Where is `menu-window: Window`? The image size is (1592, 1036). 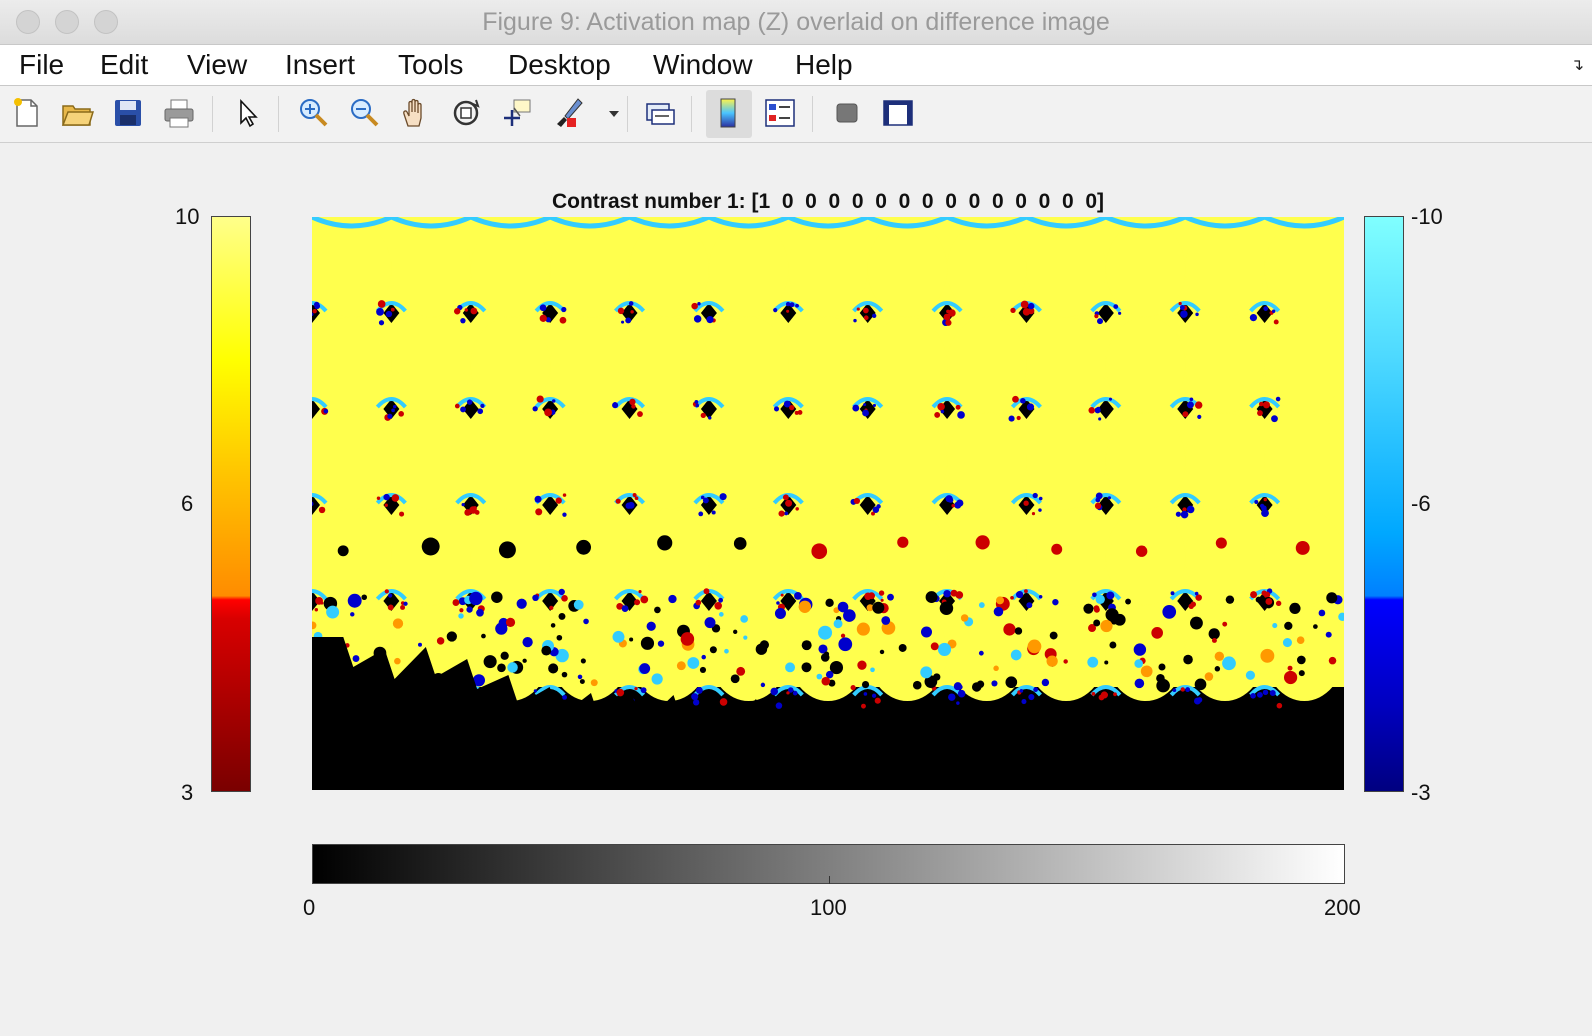
menu-window: Window is located at coordinates (703, 65).